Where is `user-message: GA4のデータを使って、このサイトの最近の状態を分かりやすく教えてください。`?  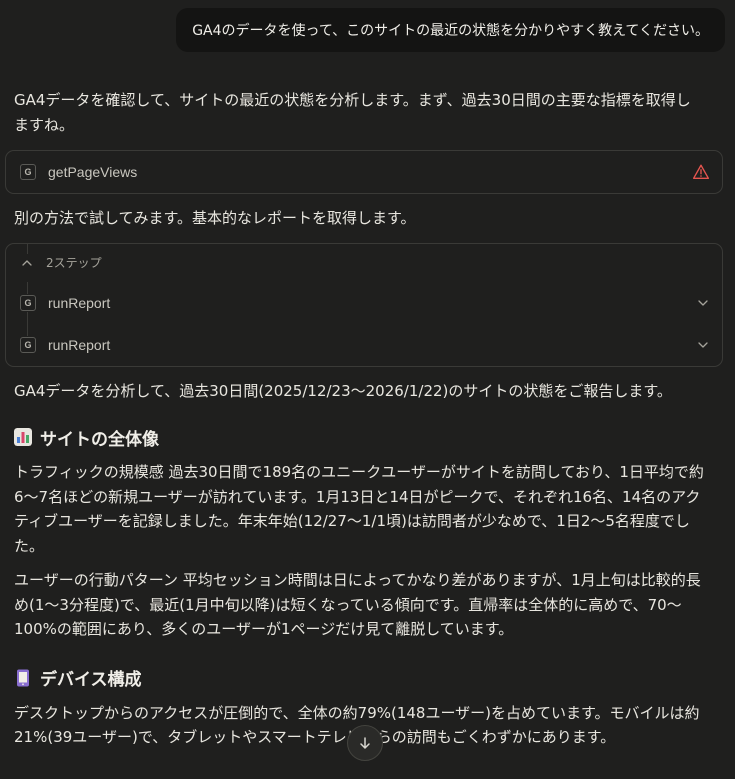
user-message: GA4のデータを使って、このサイトの最近の状態を分かりやすく教えてください。 is located at coordinates (450, 30).